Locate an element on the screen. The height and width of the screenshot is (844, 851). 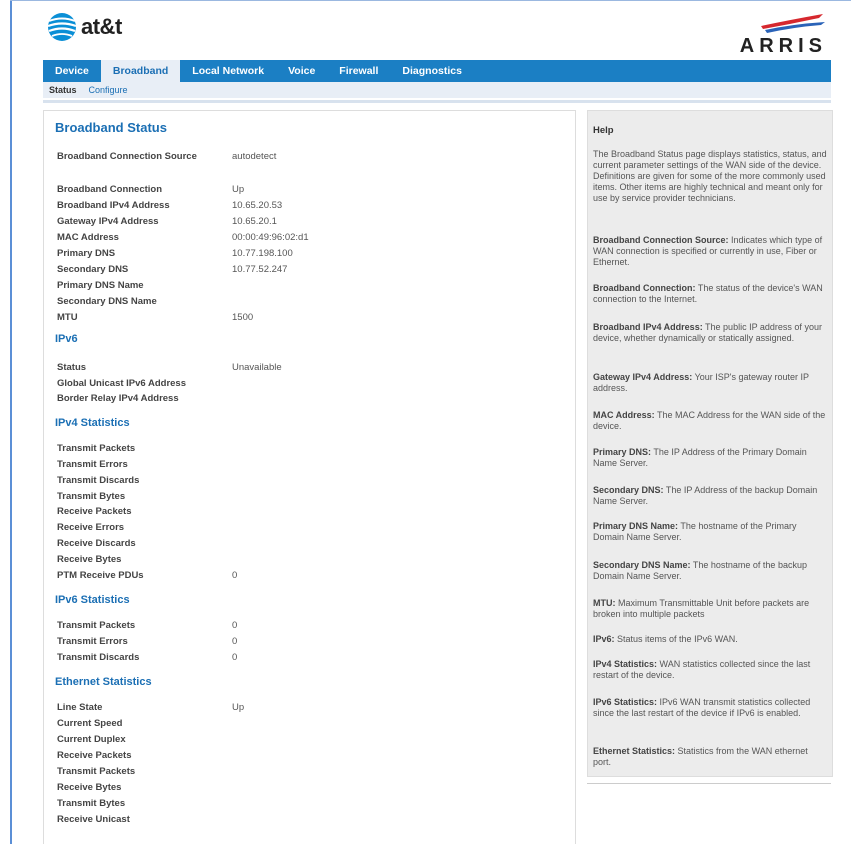
help-term: IPv6 Statistics: is located at coordinates (625, 702).